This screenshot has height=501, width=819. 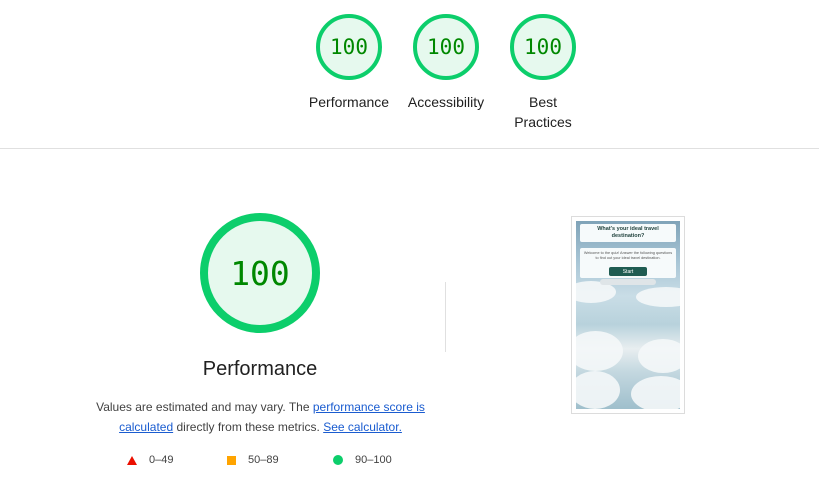 I want to click on gauge-best-practices: 100 Best Practices, so click(x=543, y=73).